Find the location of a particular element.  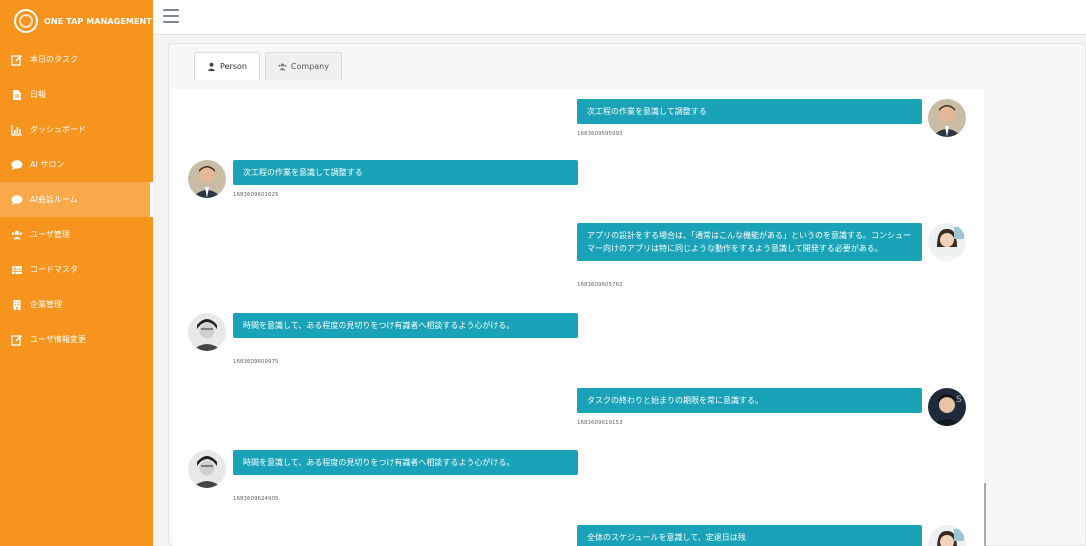

avatar: S is located at coordinates (947, 407).